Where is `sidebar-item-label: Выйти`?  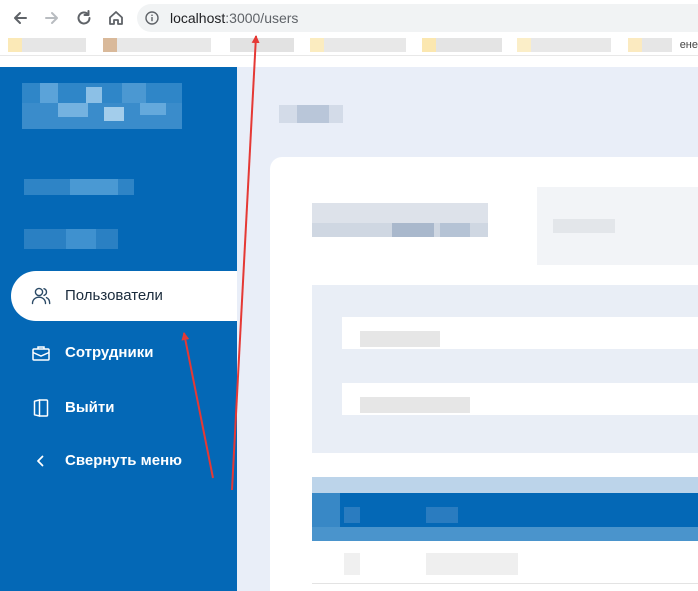
sidebar-item-label: Выйти is located at coordinates (90, 407).